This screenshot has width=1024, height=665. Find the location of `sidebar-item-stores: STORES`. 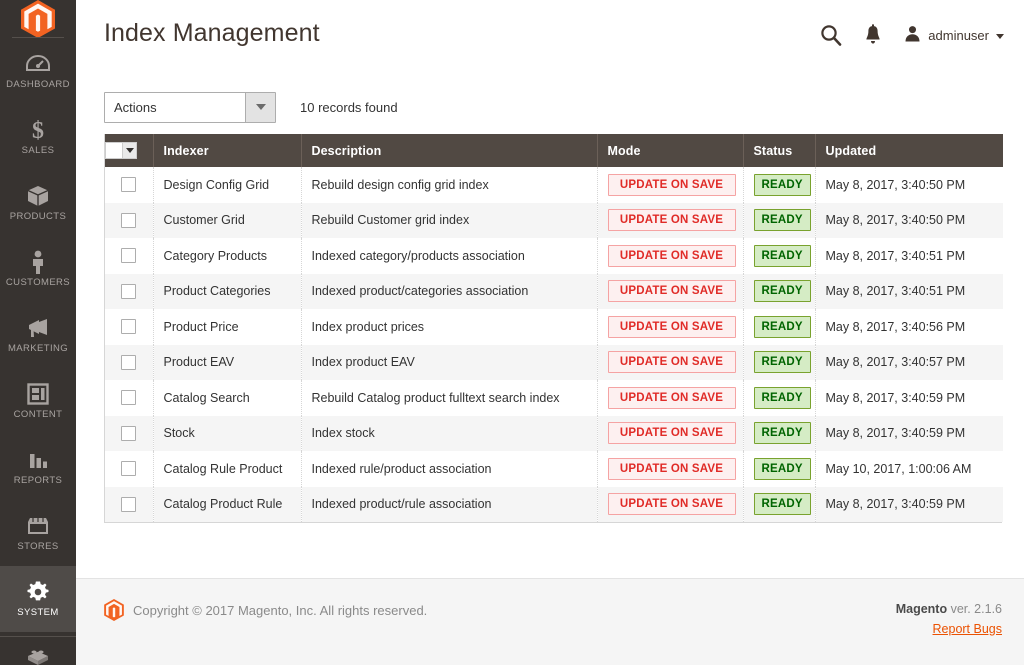

sidebar-item-stores: STORES is located at coordinates (38, 533).